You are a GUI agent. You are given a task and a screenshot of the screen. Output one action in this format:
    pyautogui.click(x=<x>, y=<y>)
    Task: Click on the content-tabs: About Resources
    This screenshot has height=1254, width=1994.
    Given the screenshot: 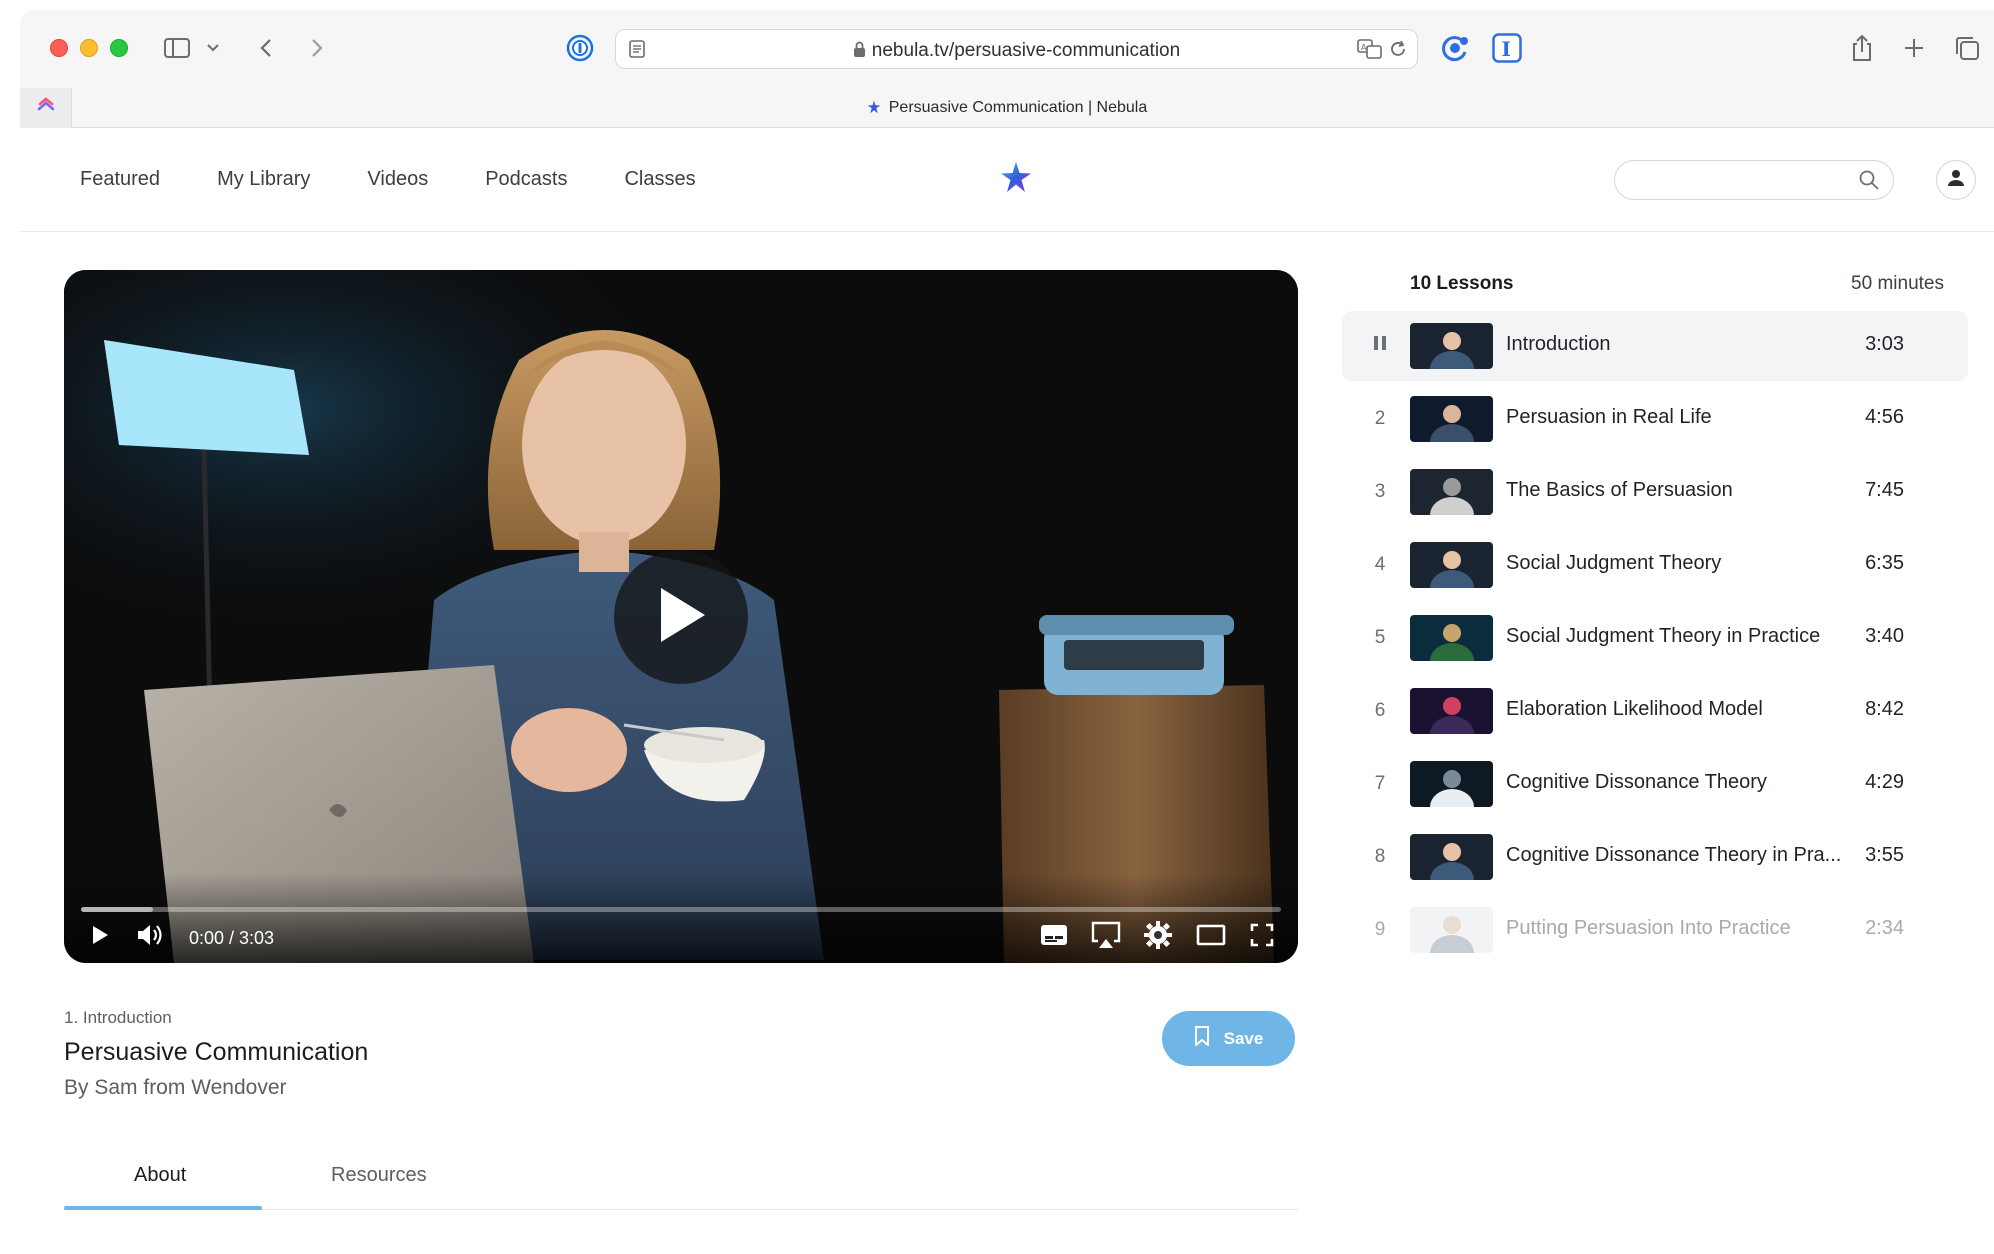 What is the action you would take?
    pyautogui.click(x=681, y=1175)
    